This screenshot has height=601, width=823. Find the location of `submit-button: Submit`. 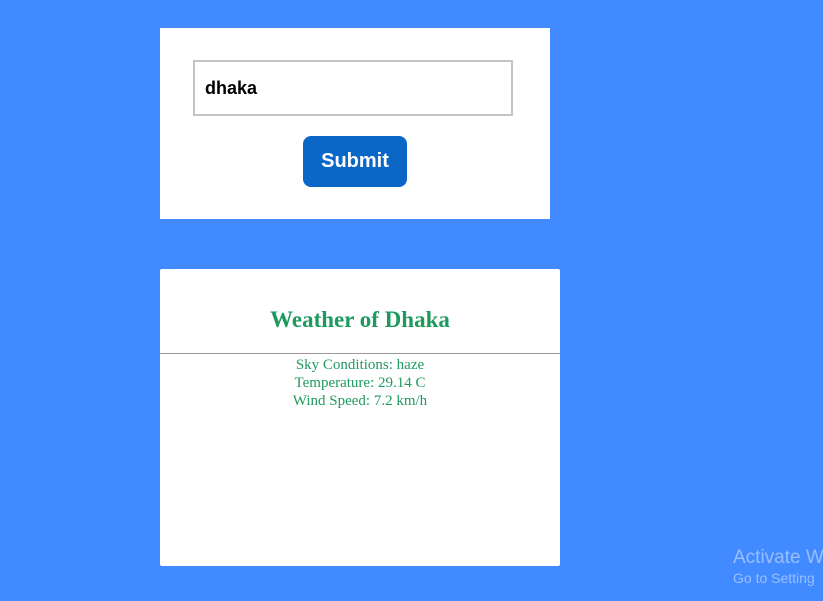

submit-button: Submit is located at coordinates (355, 161).